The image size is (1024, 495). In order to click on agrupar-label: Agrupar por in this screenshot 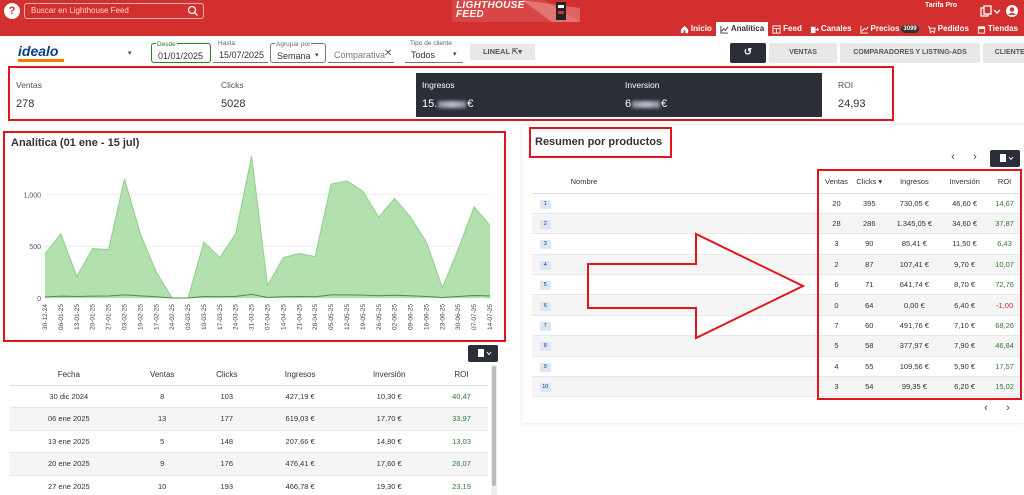, I will do `click(293, 44)`.